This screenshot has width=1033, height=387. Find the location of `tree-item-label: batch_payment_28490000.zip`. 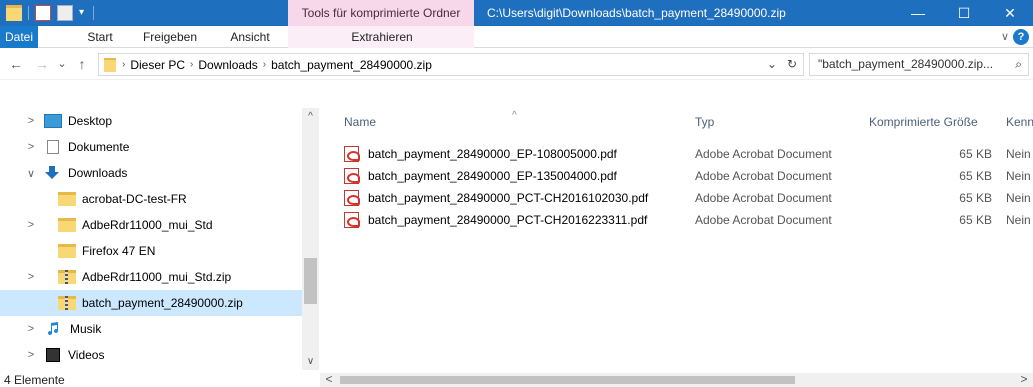

tree-item-label: batch_payment_28490000.zip is located at coordinates (162, 303).